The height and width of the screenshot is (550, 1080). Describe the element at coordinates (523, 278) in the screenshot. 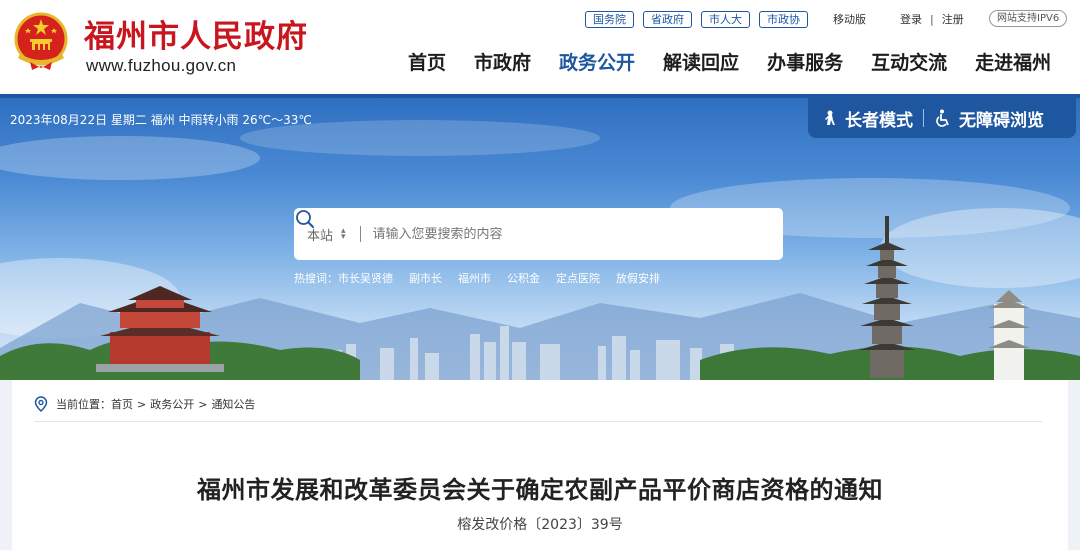

I see `hot-word-link: 公积金` at that location.